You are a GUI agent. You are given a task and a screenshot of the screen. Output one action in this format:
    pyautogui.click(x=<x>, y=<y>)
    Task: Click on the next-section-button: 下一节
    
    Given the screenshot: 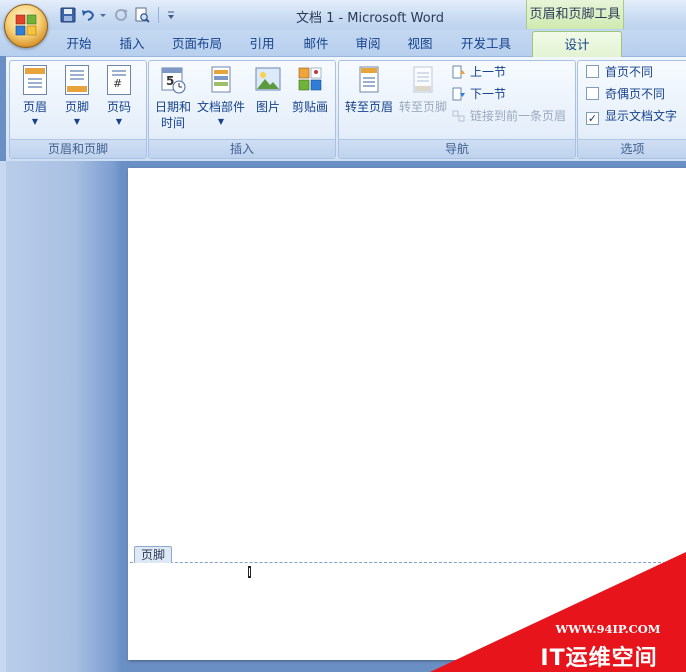 What is the action you would take?
    pyautogui.click(x=479, y=94)
    